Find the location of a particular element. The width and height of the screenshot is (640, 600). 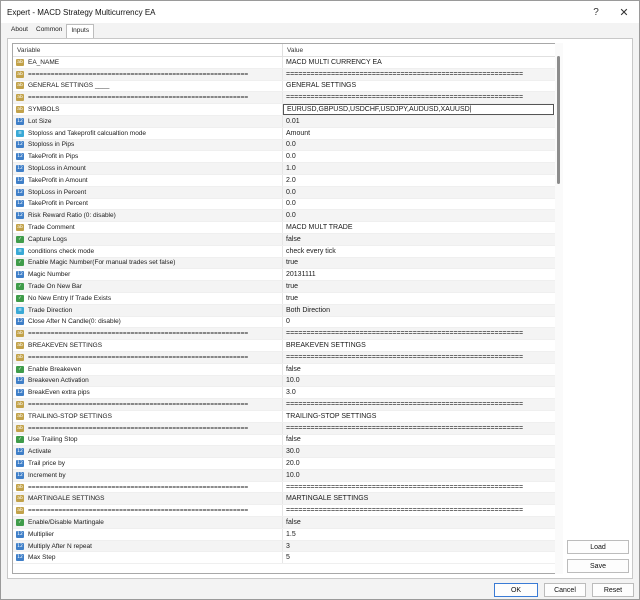

value-cell: 1.5 is located at coordinates (420, 534).